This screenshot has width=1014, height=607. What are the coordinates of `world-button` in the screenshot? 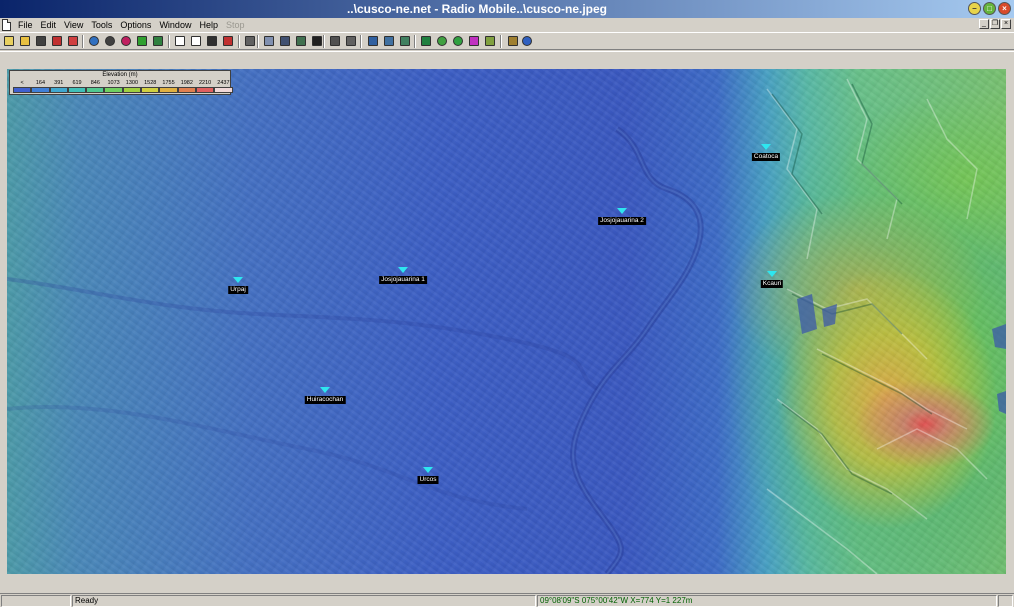 It's located at (527, 41).